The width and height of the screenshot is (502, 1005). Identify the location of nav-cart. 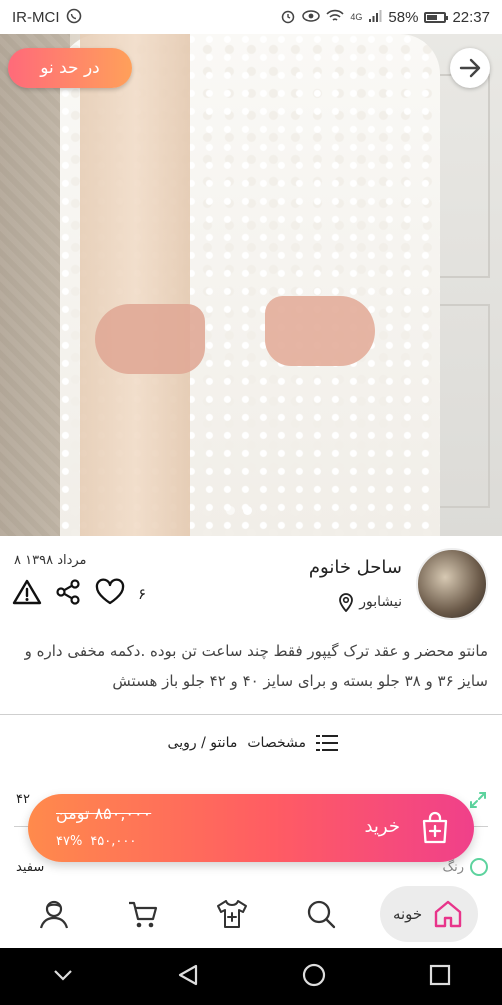
(143, 914).